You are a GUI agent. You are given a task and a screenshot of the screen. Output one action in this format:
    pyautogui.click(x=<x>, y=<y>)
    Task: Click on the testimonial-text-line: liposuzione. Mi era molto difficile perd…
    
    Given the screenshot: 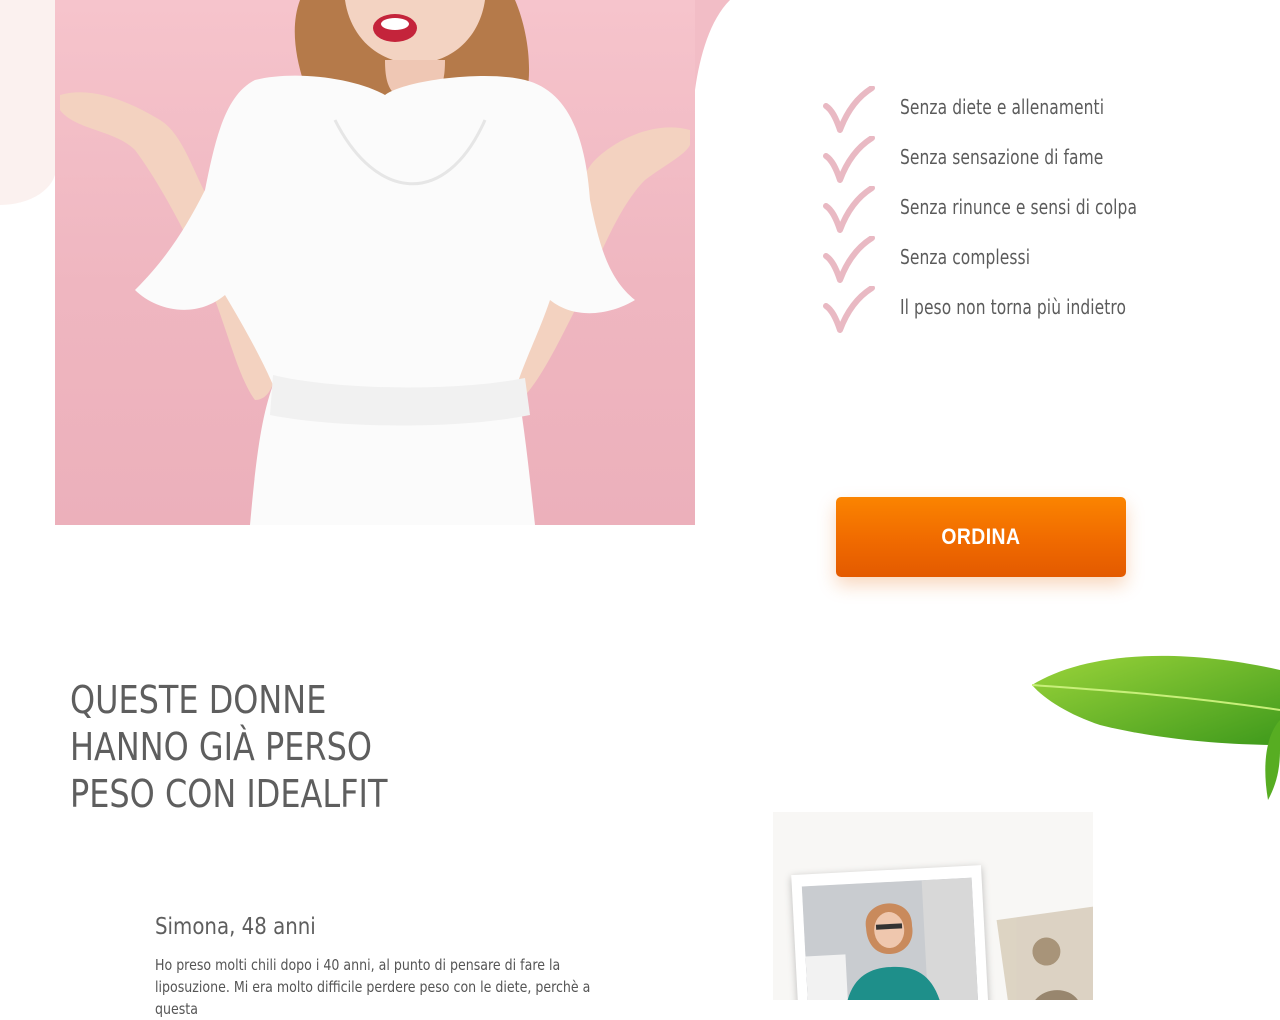 What is the action you would take?
    pyautogui.click(x=373, y=998)
    